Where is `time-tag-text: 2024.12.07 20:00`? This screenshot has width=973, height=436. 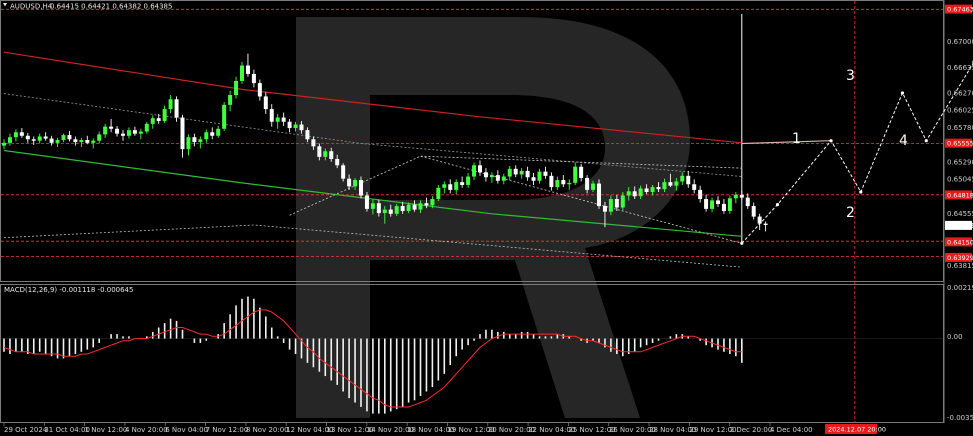
time-tag-text: 2024.12.07 20:00 is located at coordinates (857, 430).